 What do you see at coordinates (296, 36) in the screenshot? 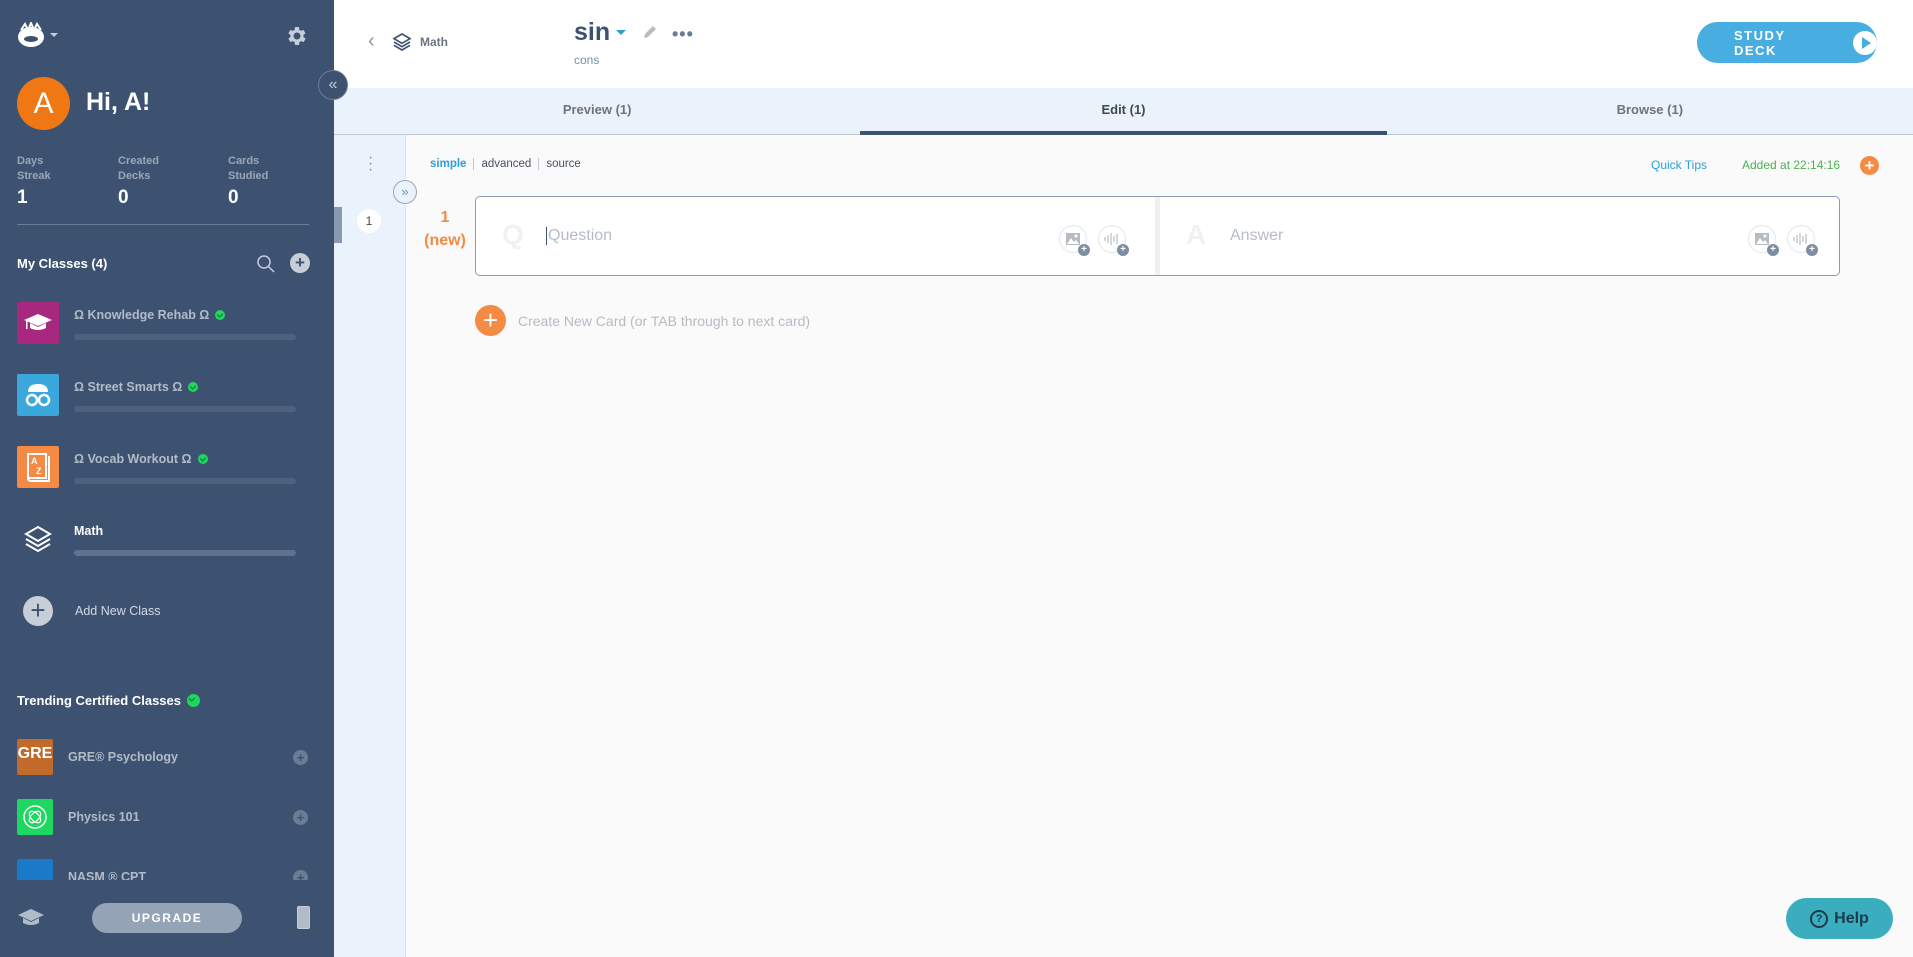
I see `gear-icon` at bounding box center [296, 36].